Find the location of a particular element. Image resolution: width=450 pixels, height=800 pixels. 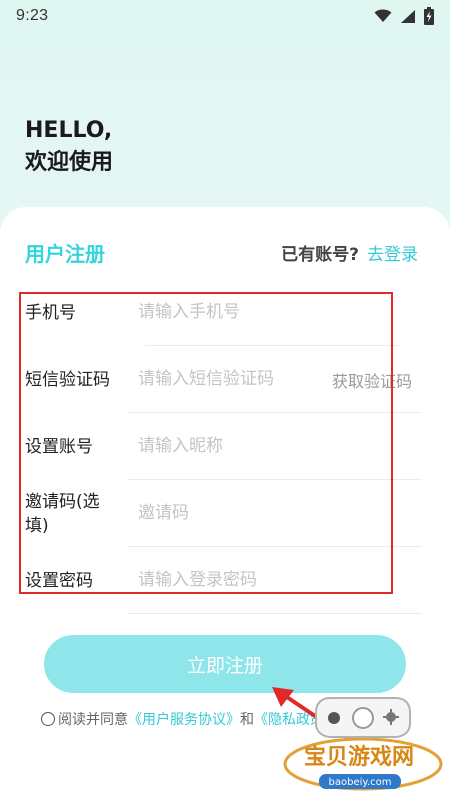

watermark-title: 宝贝游戏网 is located at coordinates (359, 757).